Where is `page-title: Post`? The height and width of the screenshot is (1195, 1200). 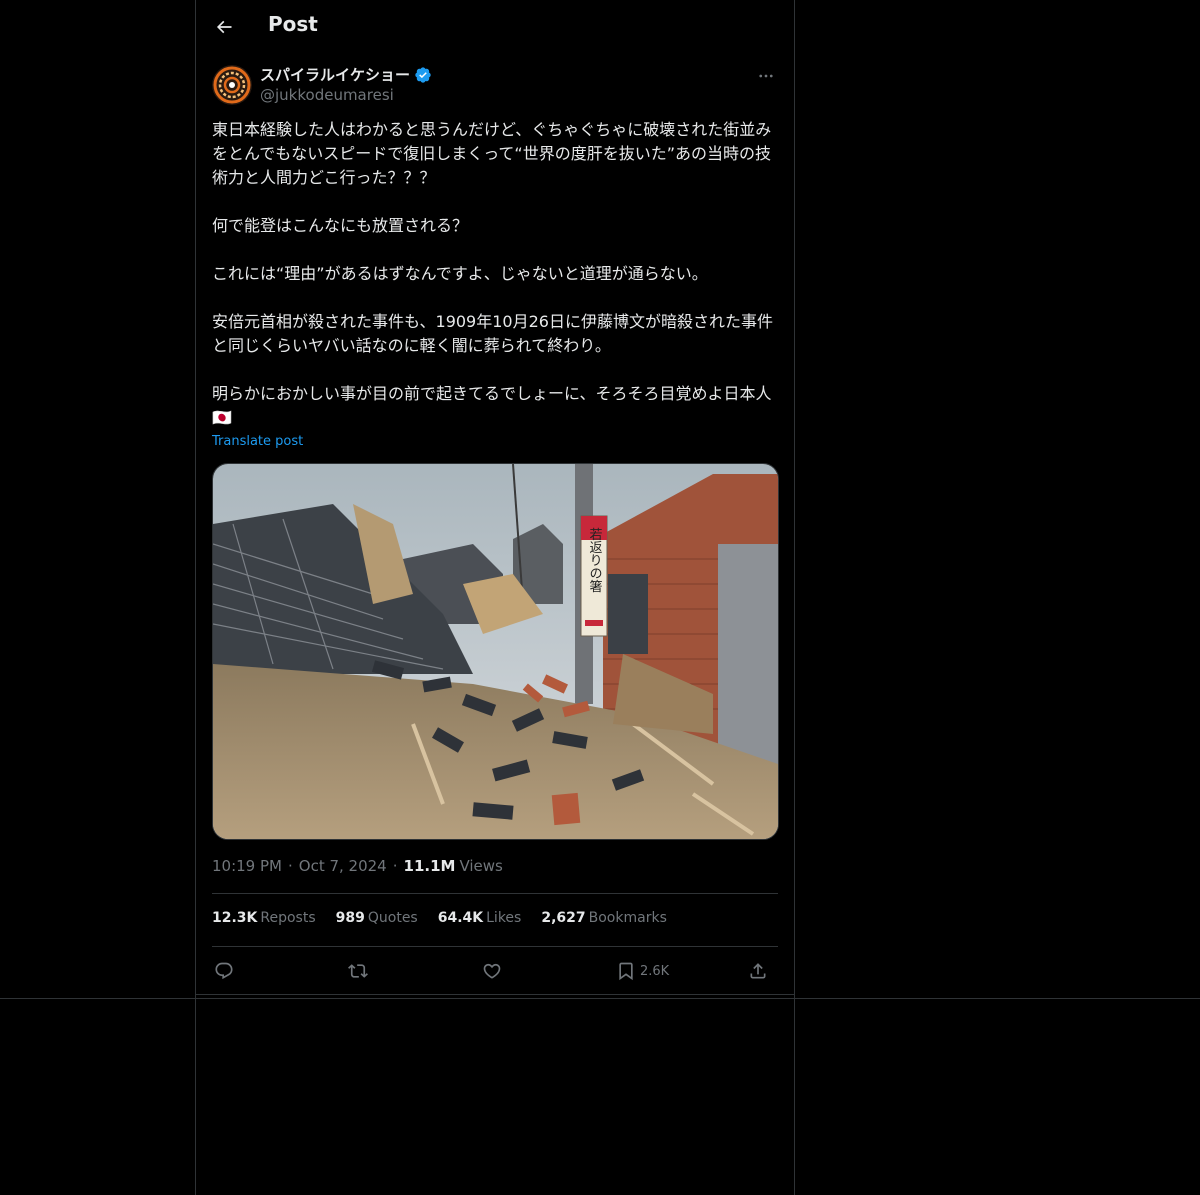 page-title: Post is located at coordinates (293, 24).